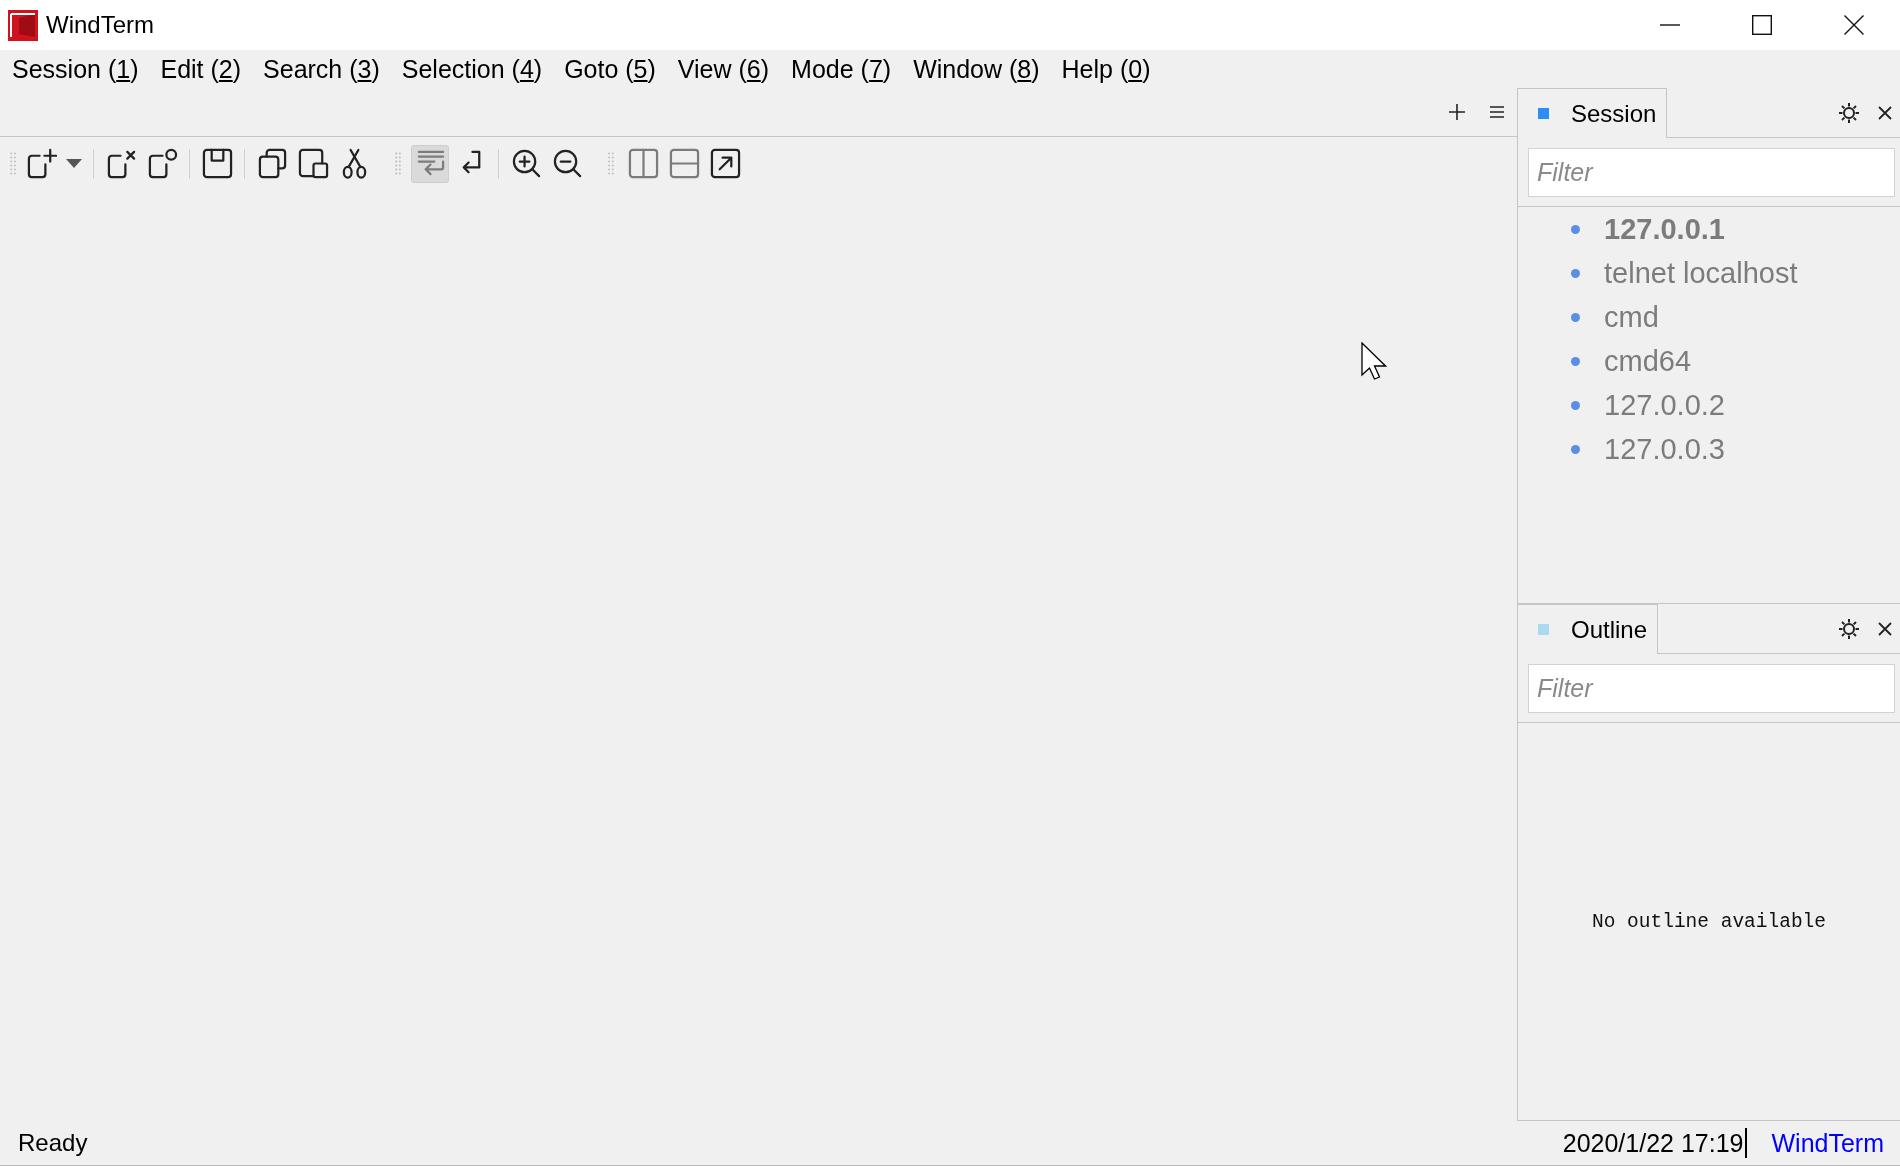 Image resolution: width=1900 pixels, height=1166 pixels. What do you see at coordinates (1709, 361) in the screenshot?
I see `session-item: cmd64` at bounding box center [1709, 361].